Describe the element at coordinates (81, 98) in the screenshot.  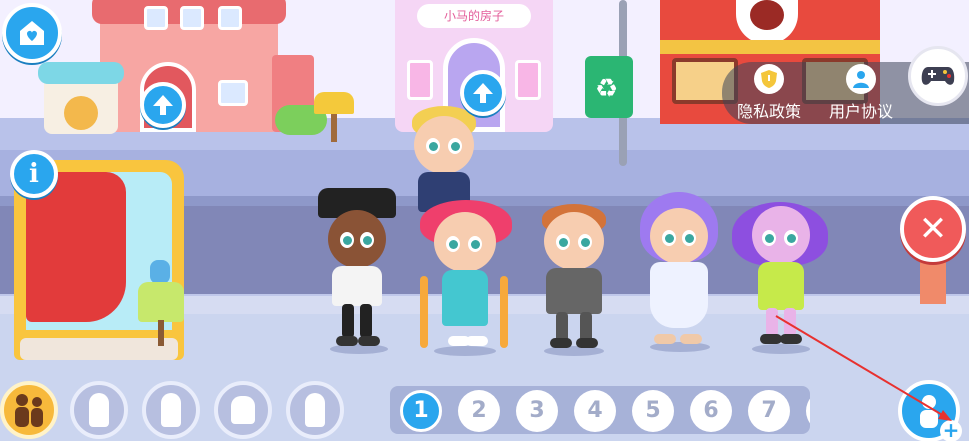
I see `dog-house` at that location.